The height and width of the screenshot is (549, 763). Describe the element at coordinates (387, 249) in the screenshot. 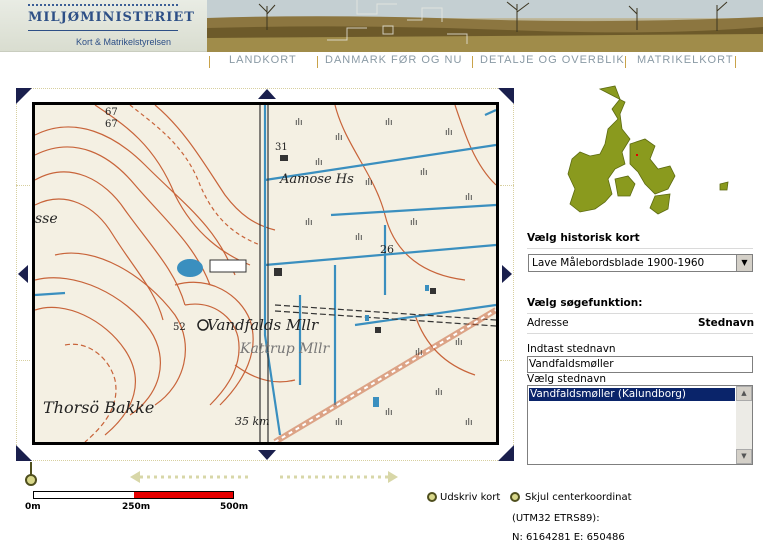

I see `svg-text: 26` at that location.